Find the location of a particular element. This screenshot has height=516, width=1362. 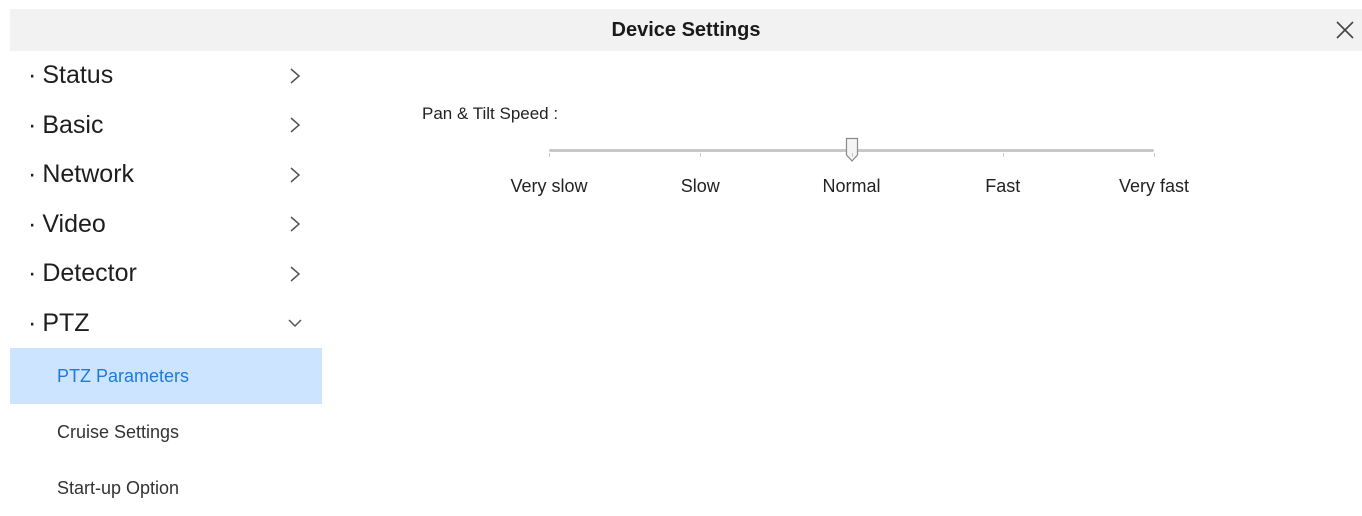

speed-option-normal: Normal is located at coordinates (851, 186).